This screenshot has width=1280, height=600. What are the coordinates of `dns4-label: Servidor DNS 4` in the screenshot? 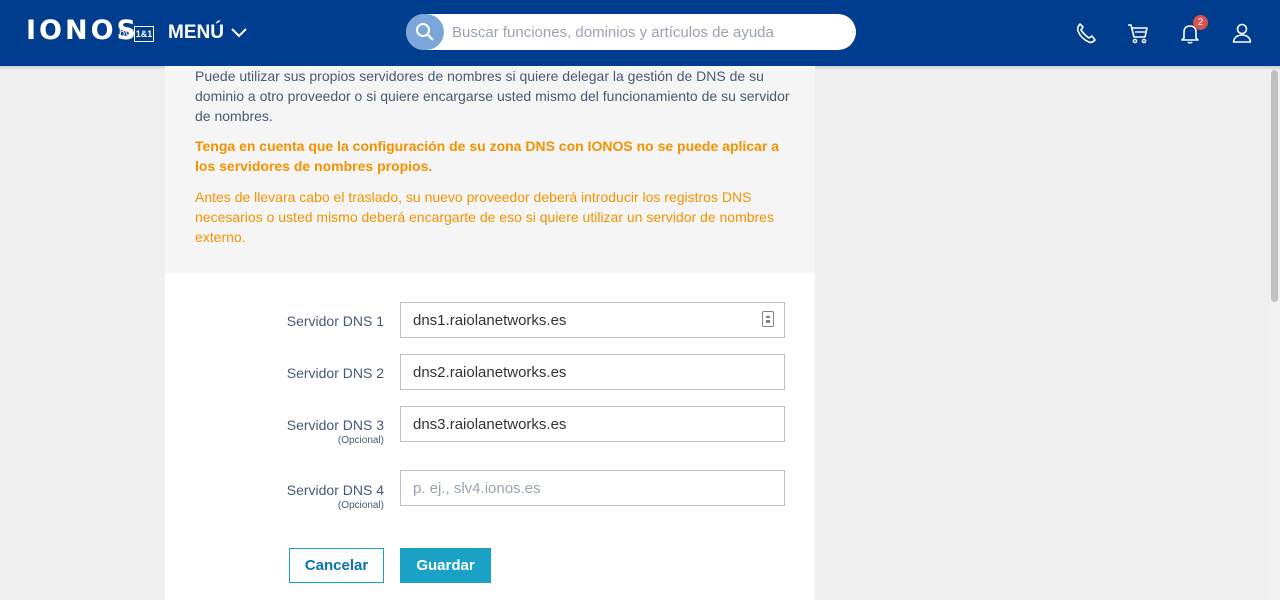 It's located at (335, 490).